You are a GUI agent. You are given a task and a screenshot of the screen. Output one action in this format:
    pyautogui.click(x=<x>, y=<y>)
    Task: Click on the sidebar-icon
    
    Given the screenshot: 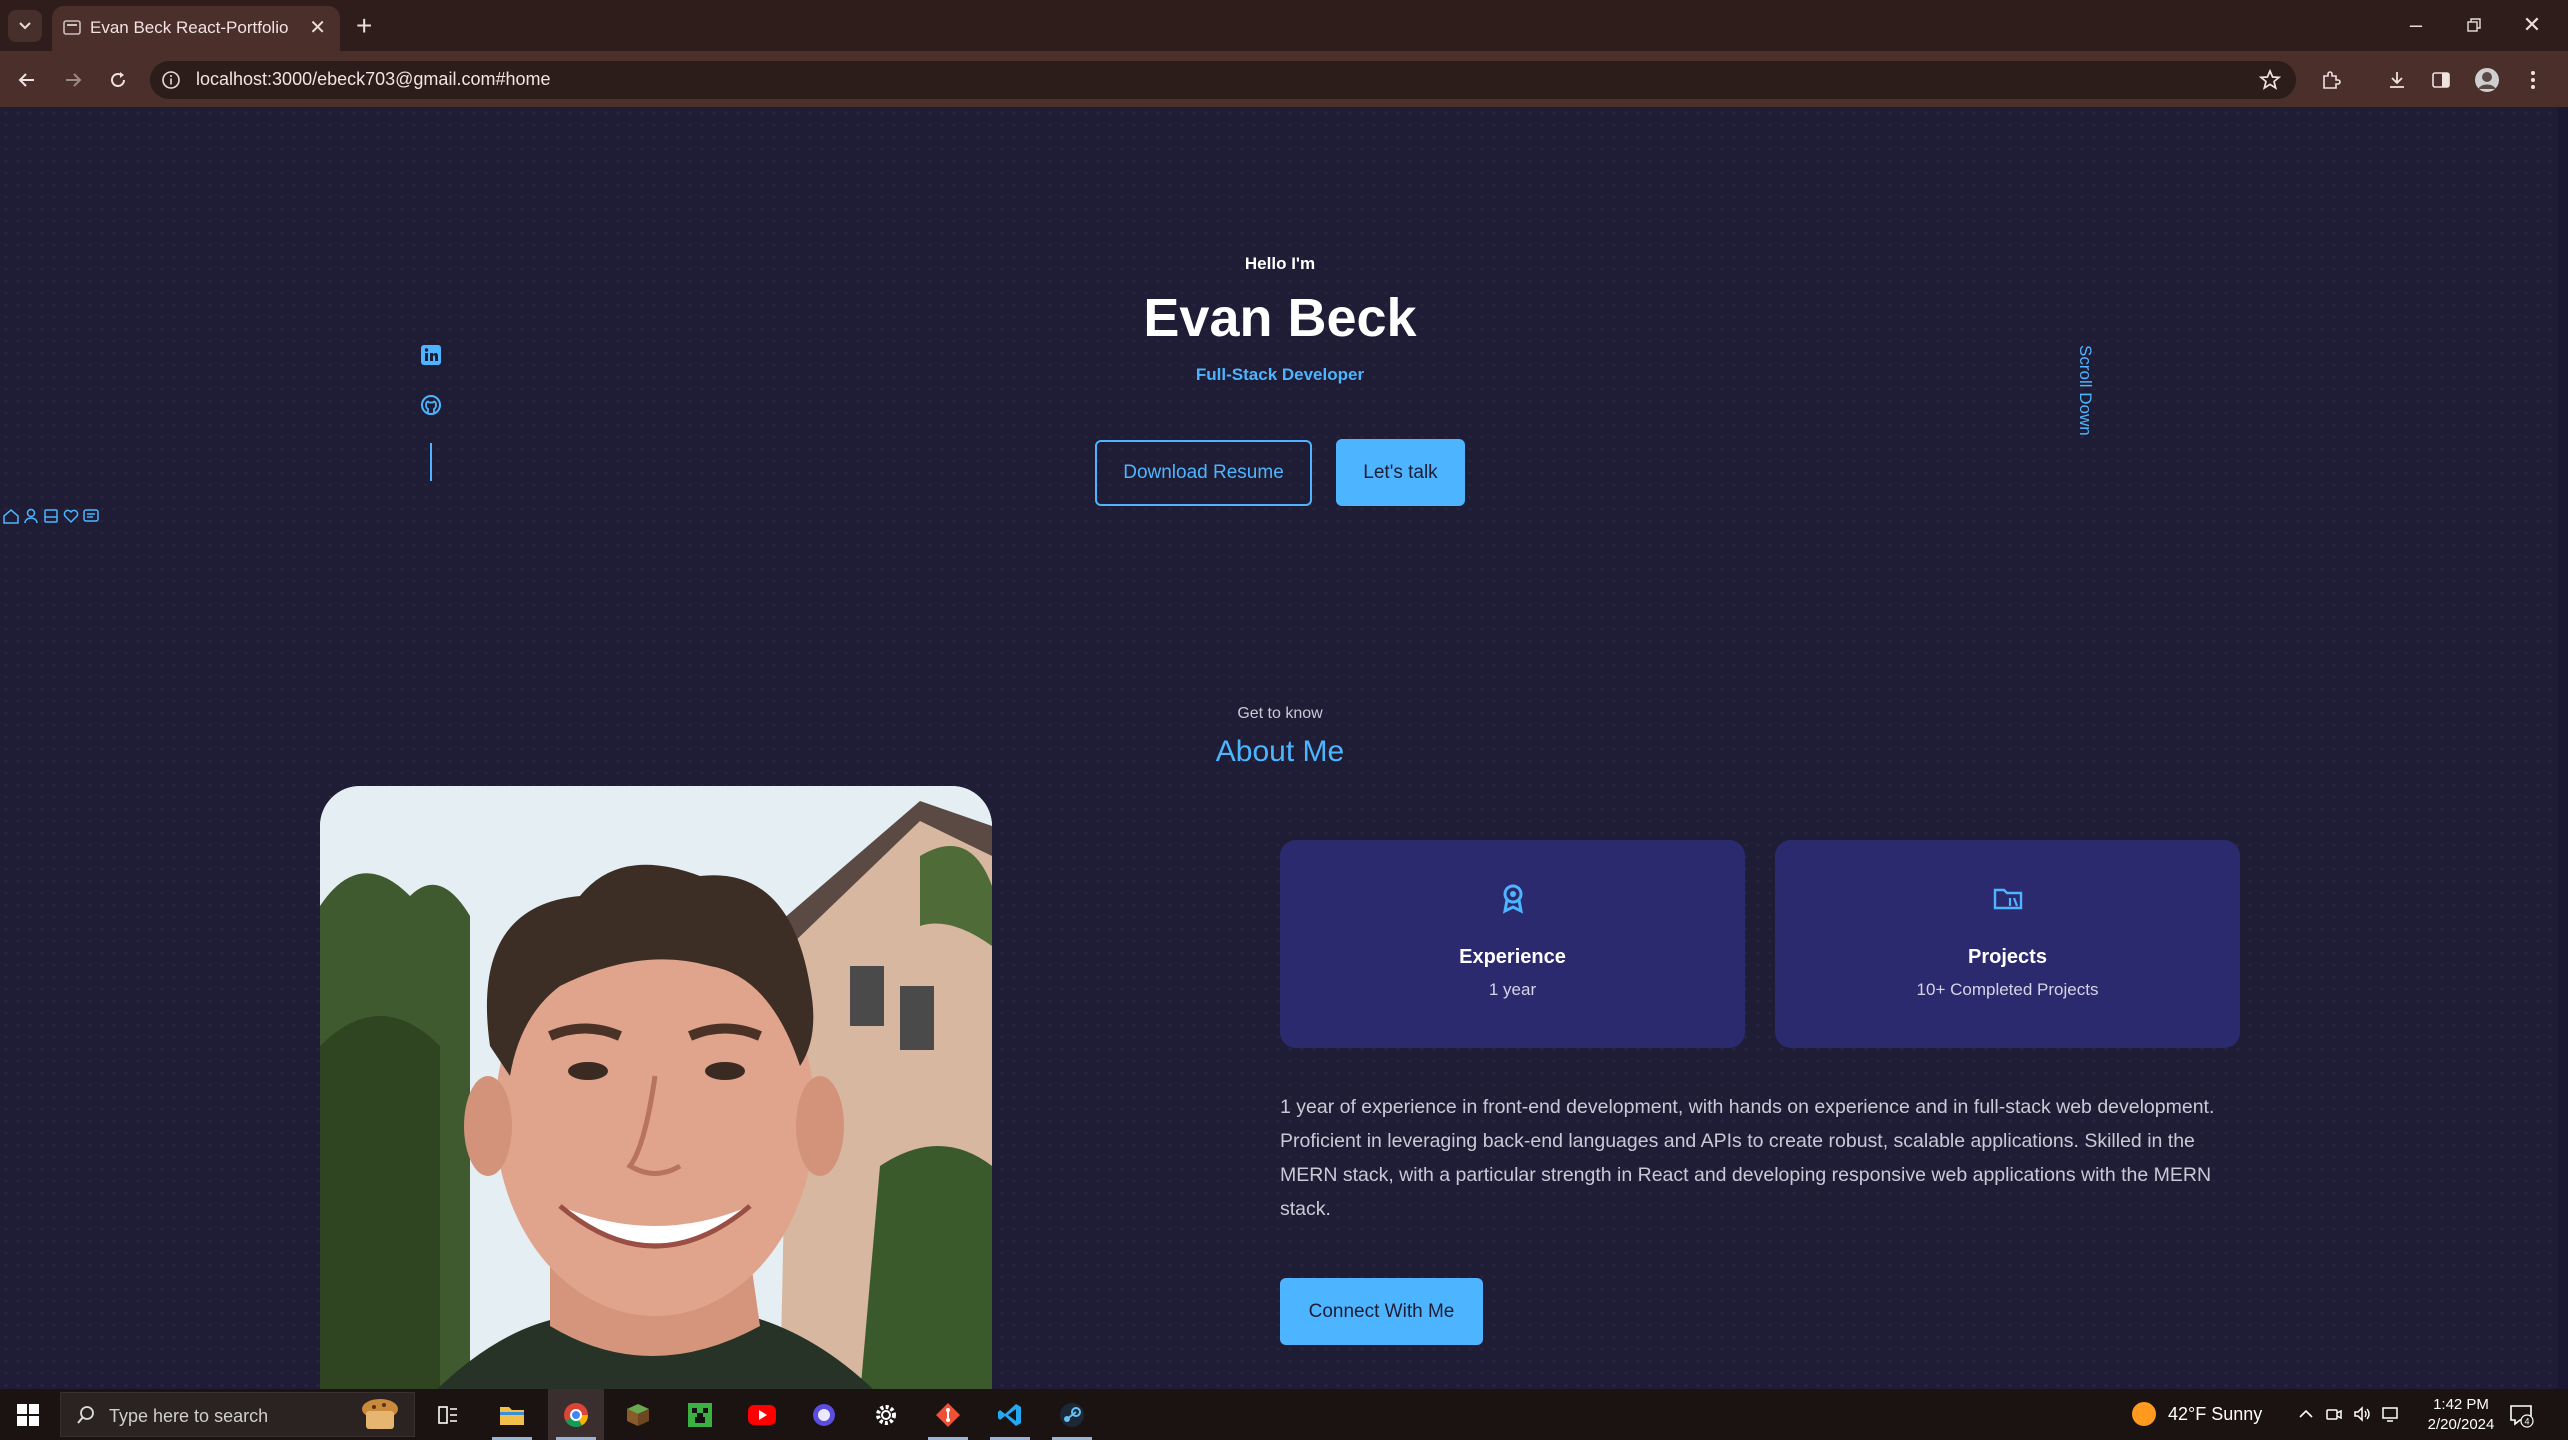 What is the action you would take?
    pyautogui.click(x=2441, y=80)
    